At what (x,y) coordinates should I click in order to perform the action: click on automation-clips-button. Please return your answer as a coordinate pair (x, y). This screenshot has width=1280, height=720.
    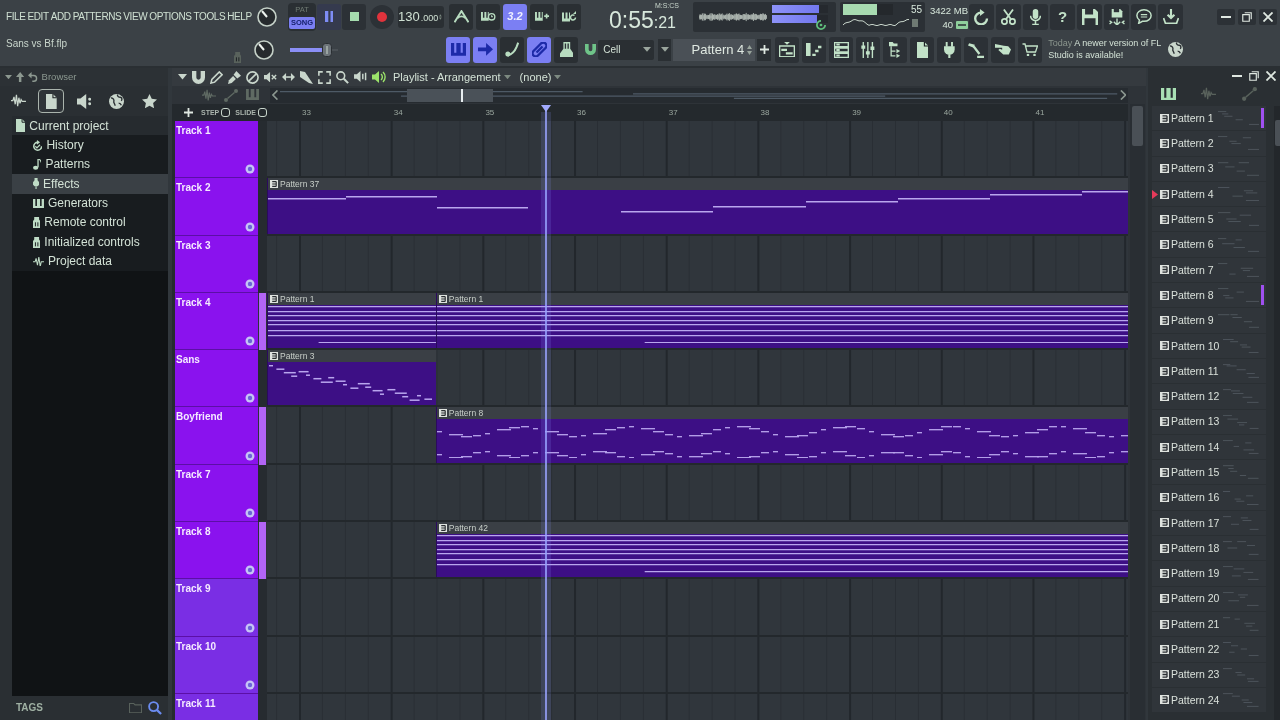
    Looking at the image, I should click on (231, 95).